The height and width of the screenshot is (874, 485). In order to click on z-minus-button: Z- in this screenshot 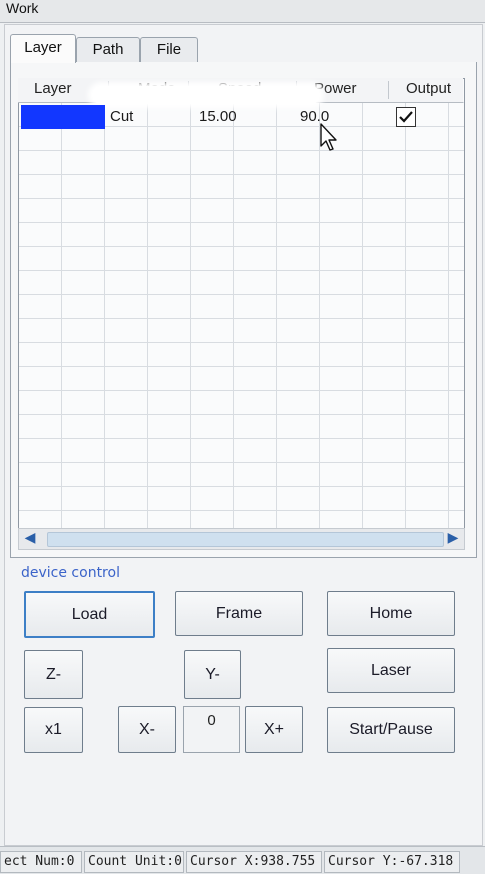, I will do `click(53, 674)`.